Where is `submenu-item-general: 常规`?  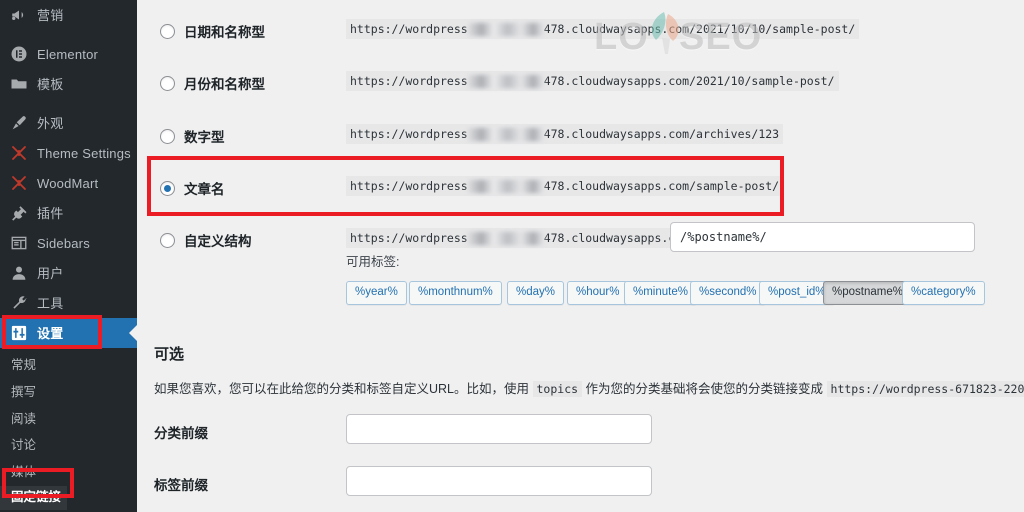 submenu-item-general: 常规 is located at coordinates (68, 365).